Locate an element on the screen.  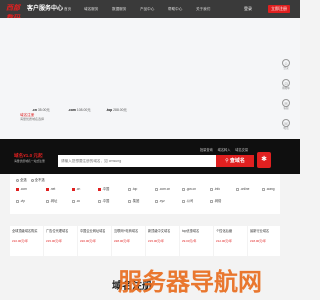
tag-icon: ✱ is located at coordinates (264, 160).